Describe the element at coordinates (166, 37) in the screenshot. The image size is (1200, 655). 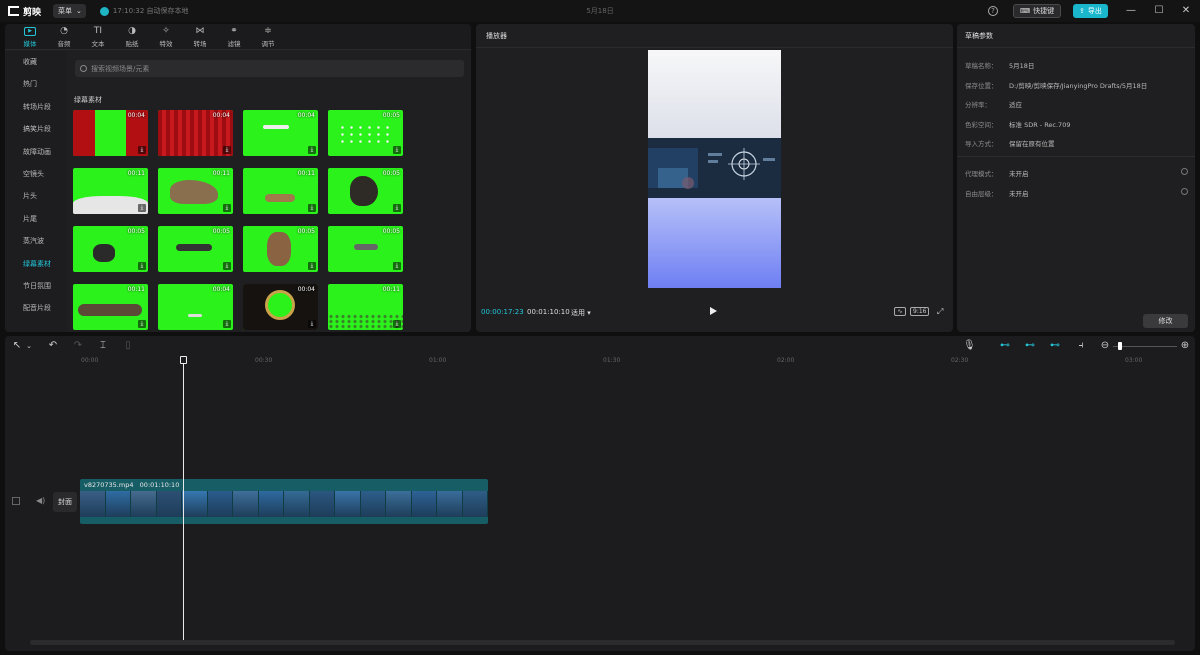
I see `tab-effects: ✧ 特效` at that location.